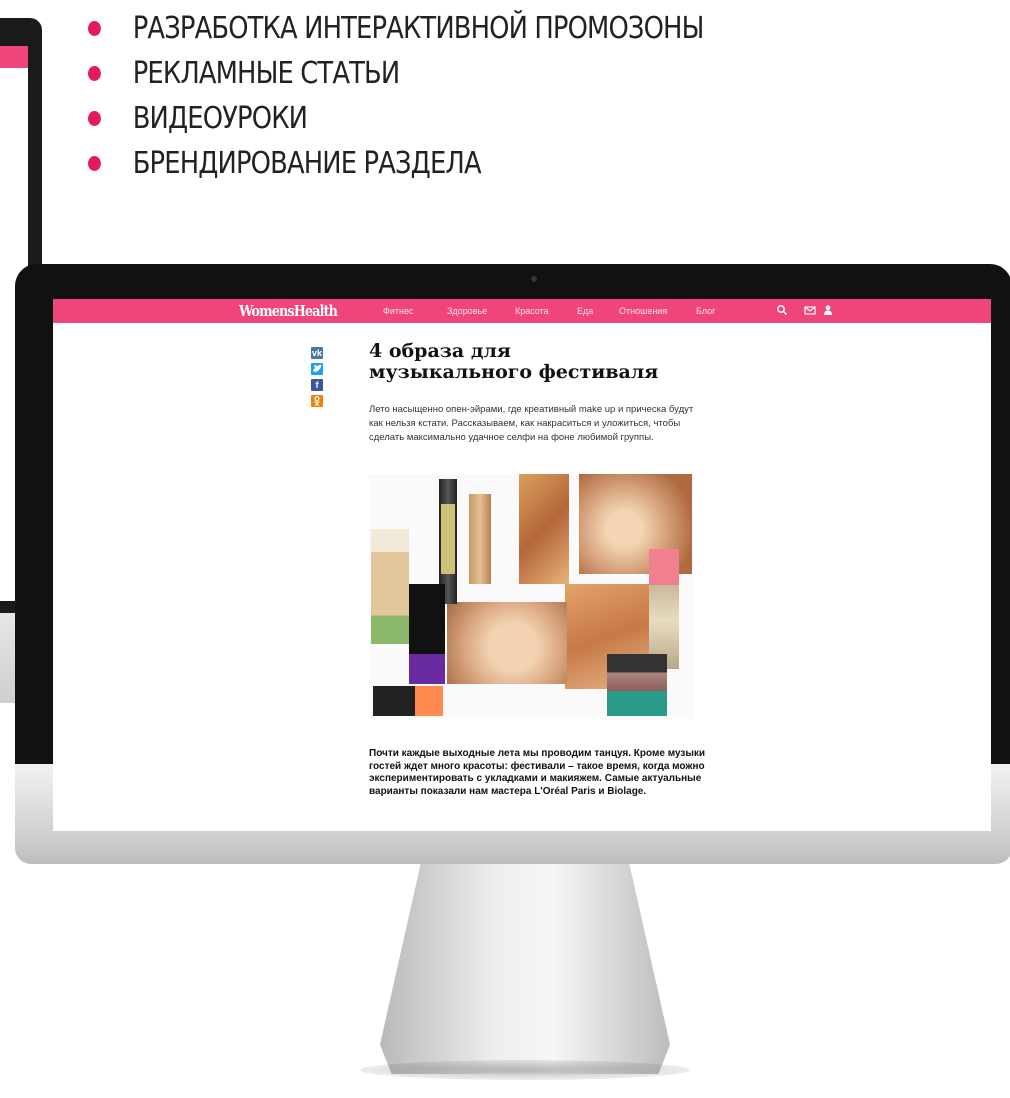 This screenshot has height=1098, width=1010. Describe the element at coordinates (317, 353) in the screenshot. I see `vk-share-icon: vk` at that location.